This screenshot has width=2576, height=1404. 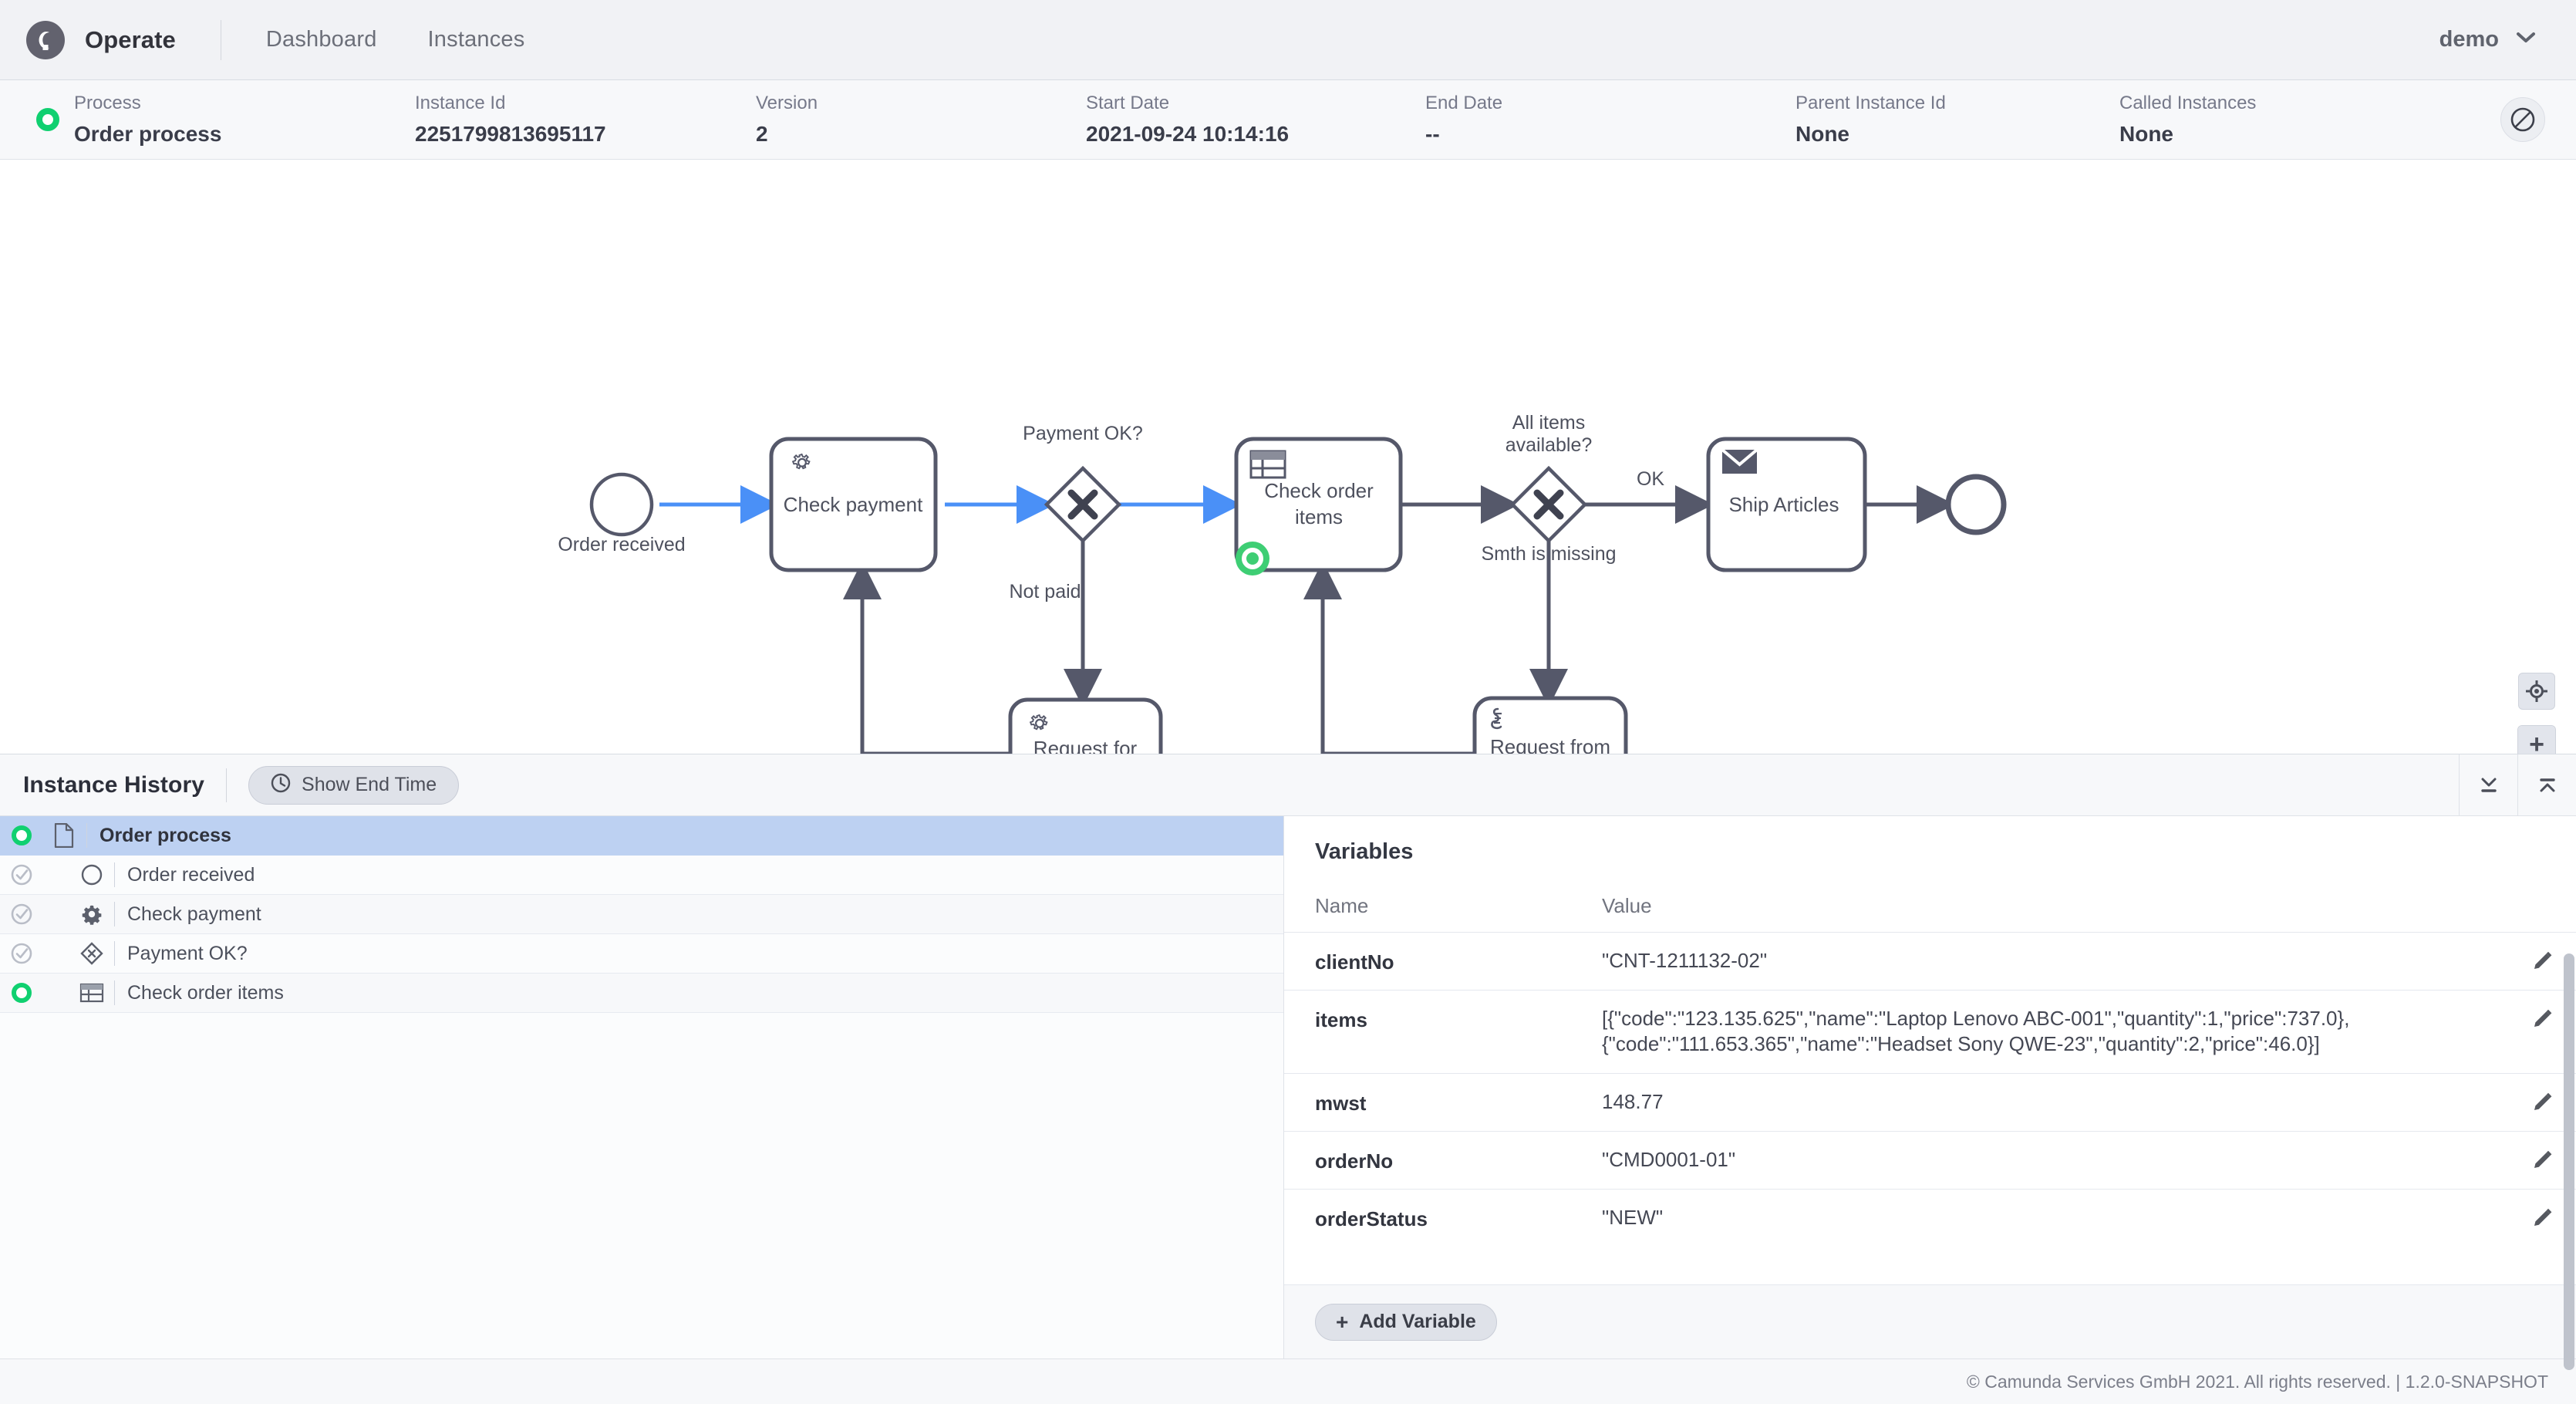 What do you see at coordinates (1354, 962) in the screenshot?
I see `variable-name: clientNo` at bounding box center [1354, 962].